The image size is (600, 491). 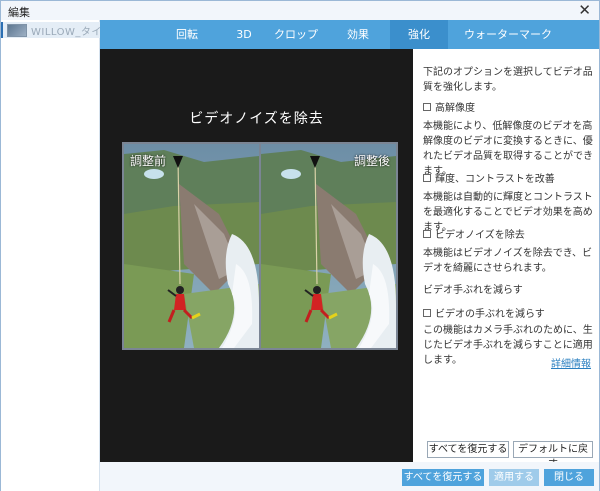 I want to click on option-upscale-label: 高解像度, so click(x=455, y=108).